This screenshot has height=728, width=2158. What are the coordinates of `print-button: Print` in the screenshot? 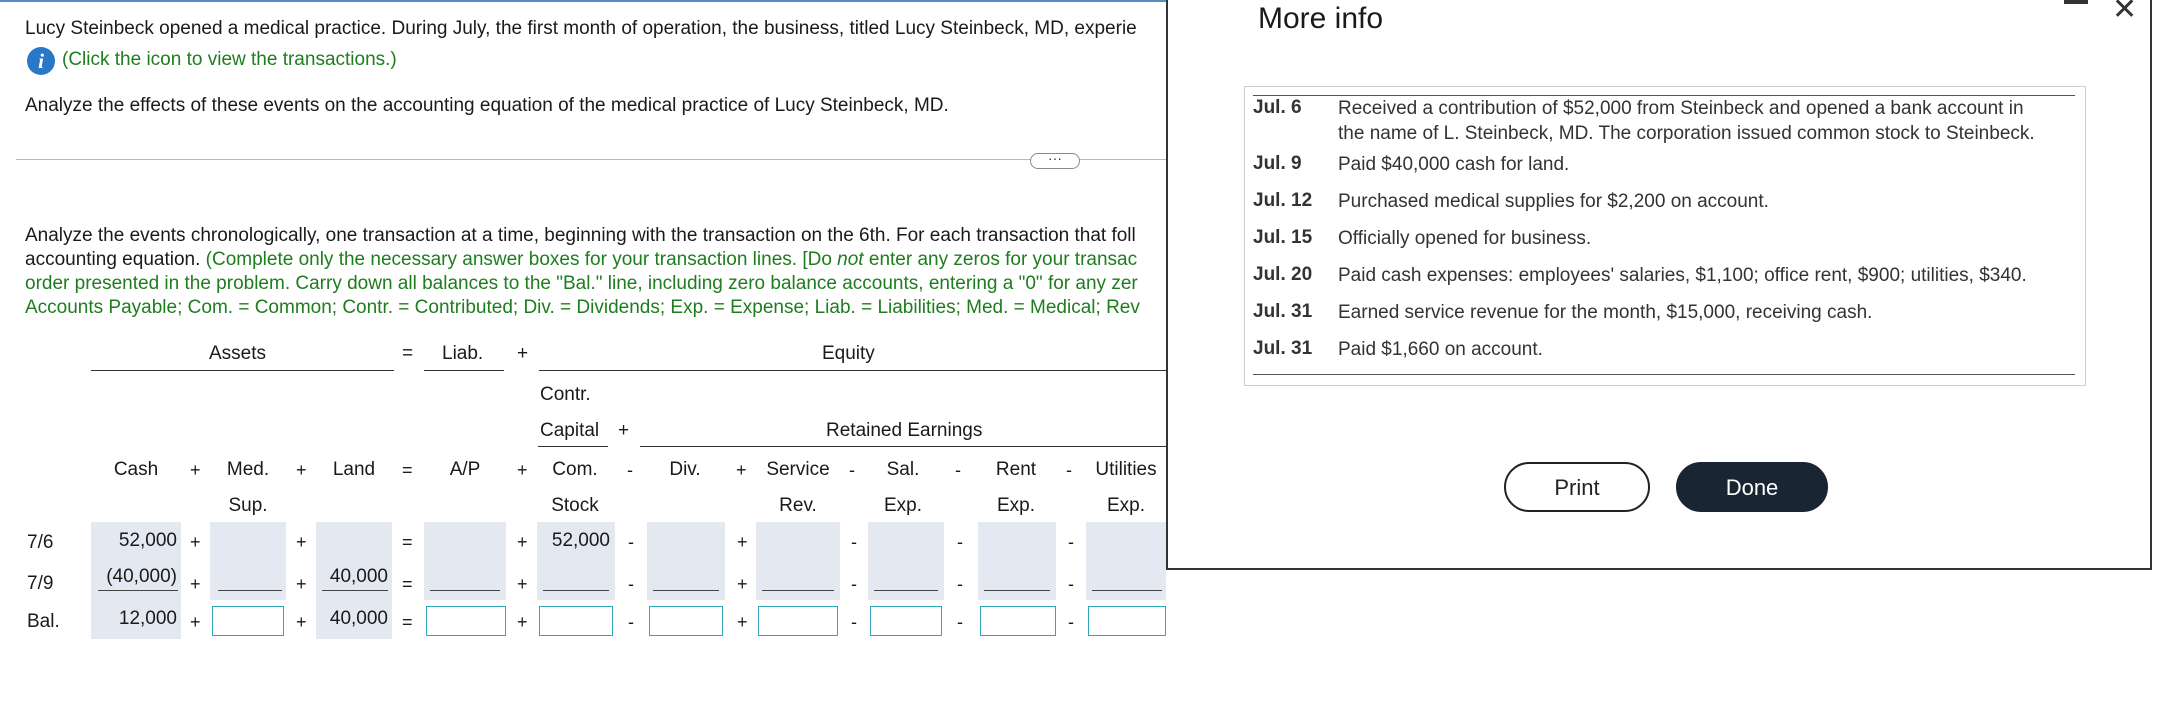 It's located at (1577, 487).